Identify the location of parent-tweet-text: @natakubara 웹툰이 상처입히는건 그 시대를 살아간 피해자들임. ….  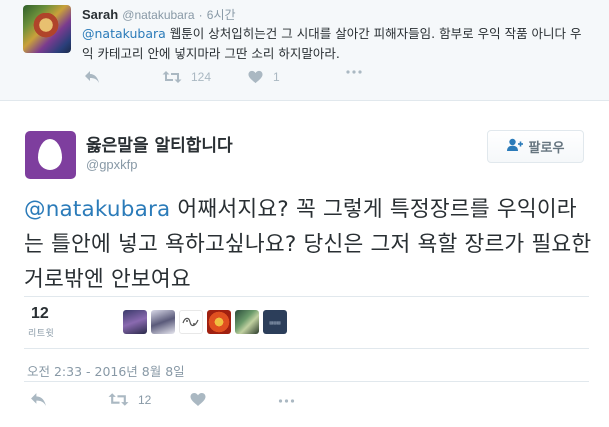
(334, 44).